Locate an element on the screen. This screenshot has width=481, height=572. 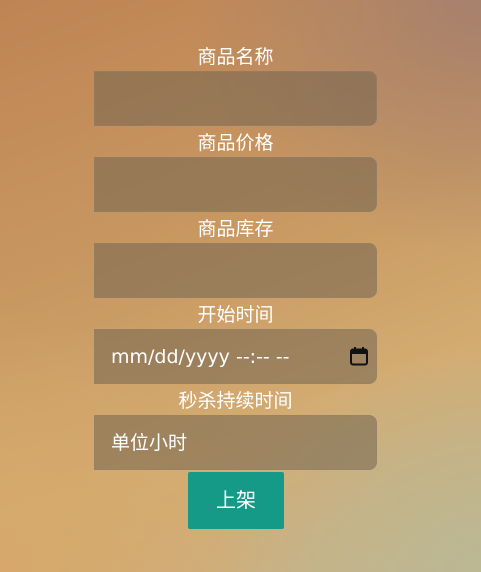
duration-input: 单位小时 is located at coordinates (235, 442).